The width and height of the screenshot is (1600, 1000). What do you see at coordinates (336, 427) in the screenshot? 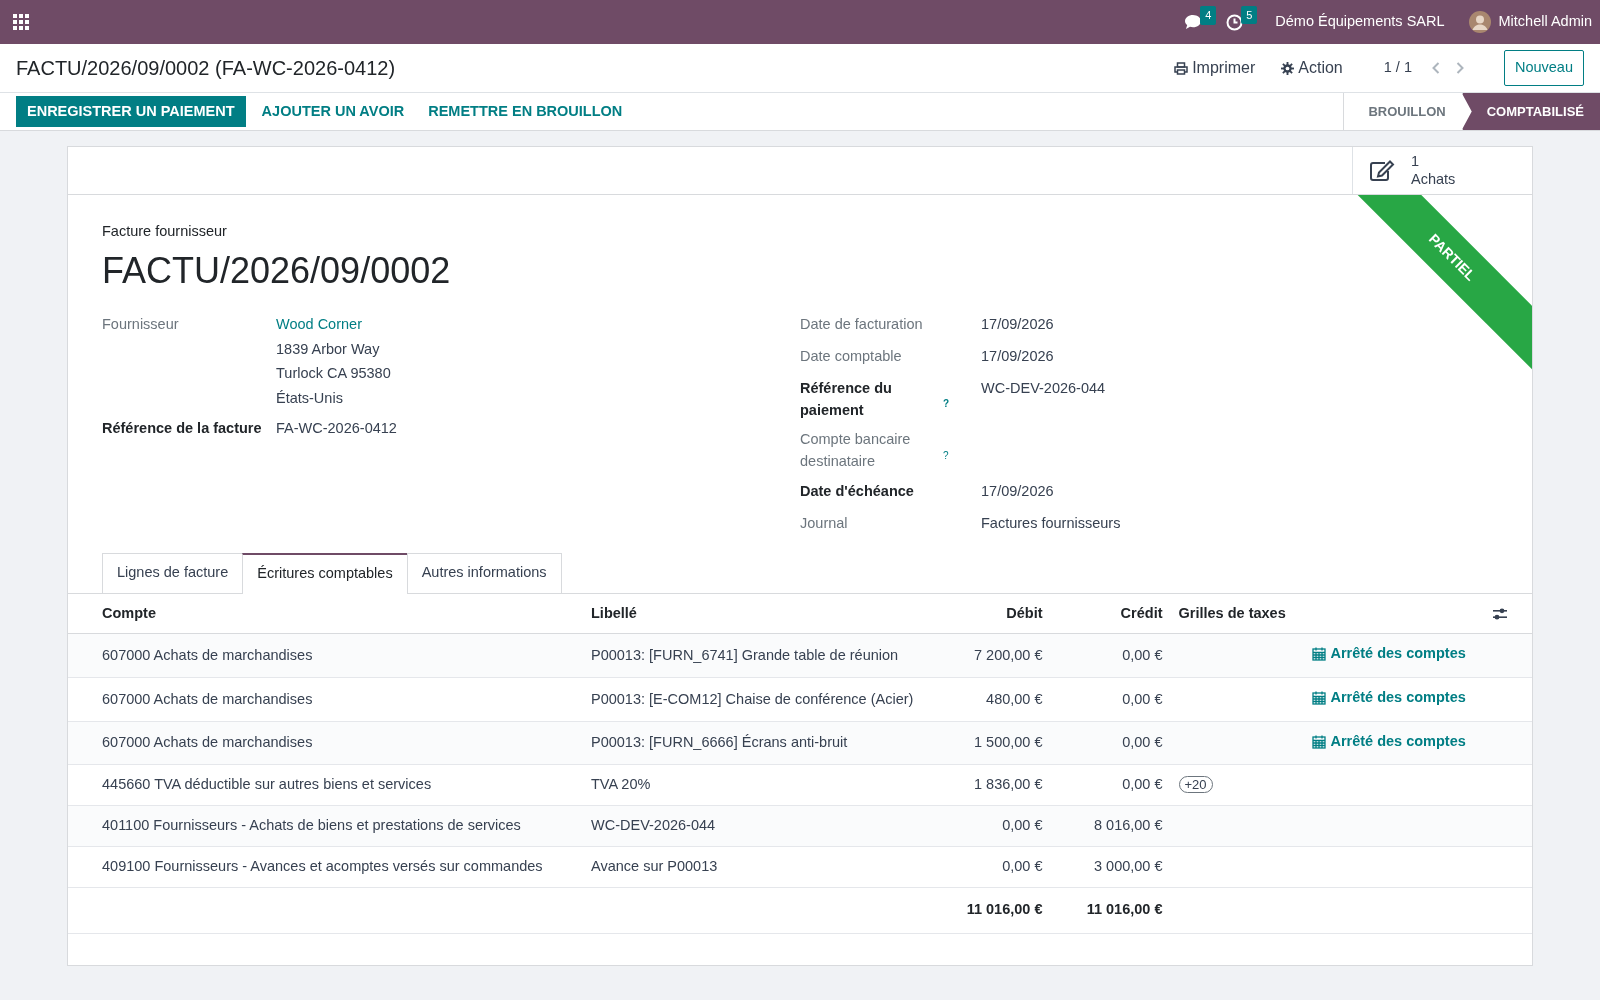
I see `field-value: FA-WC-2026-0412` at bounding box center [336, 427].